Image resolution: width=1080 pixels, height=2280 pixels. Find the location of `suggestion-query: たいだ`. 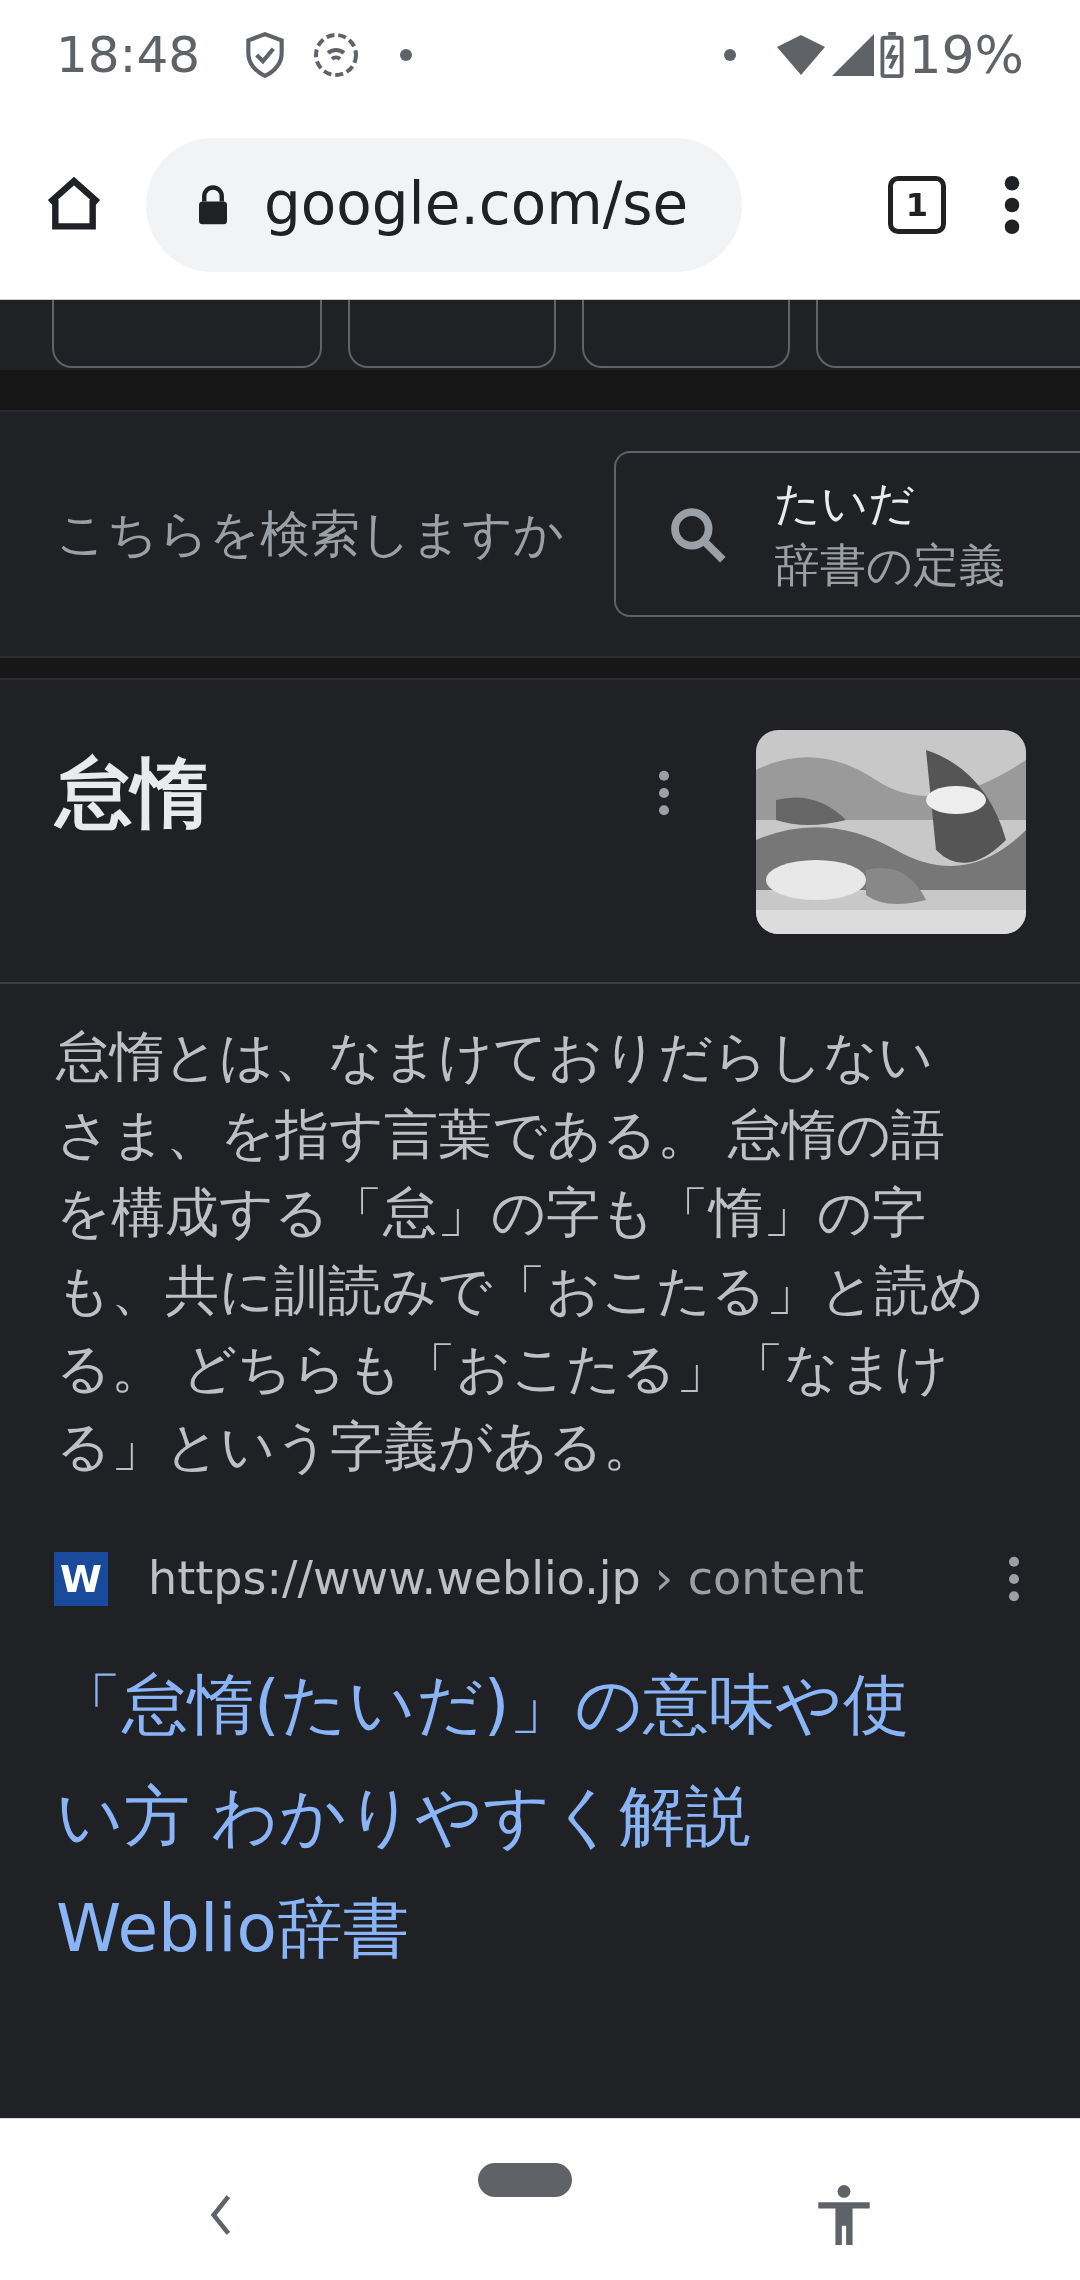

suggestion-query: たいだ is located at coordinates (845, 503).